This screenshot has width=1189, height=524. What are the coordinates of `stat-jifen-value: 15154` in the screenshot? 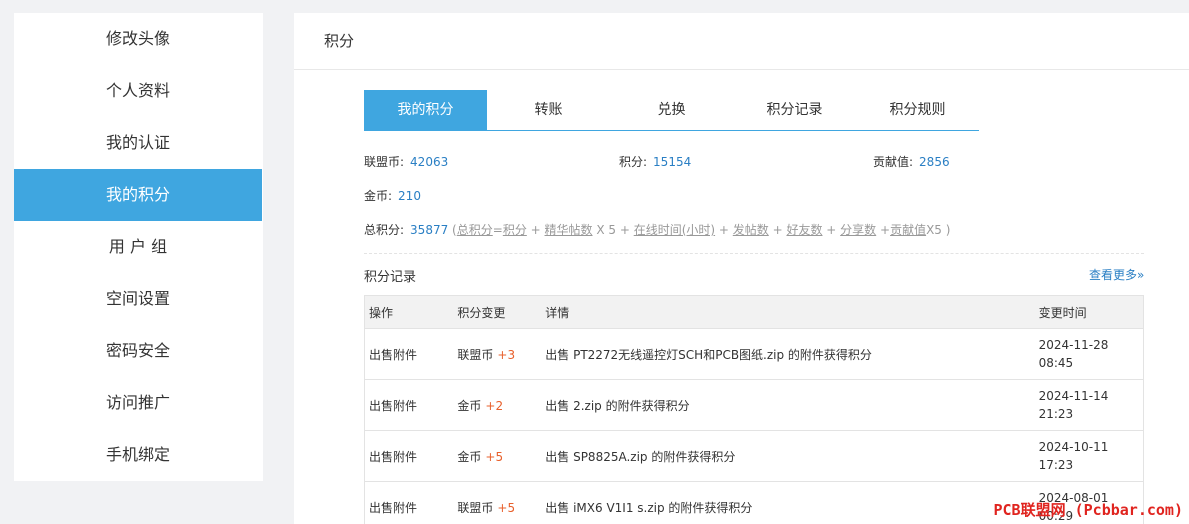 It's located at (672, 162).